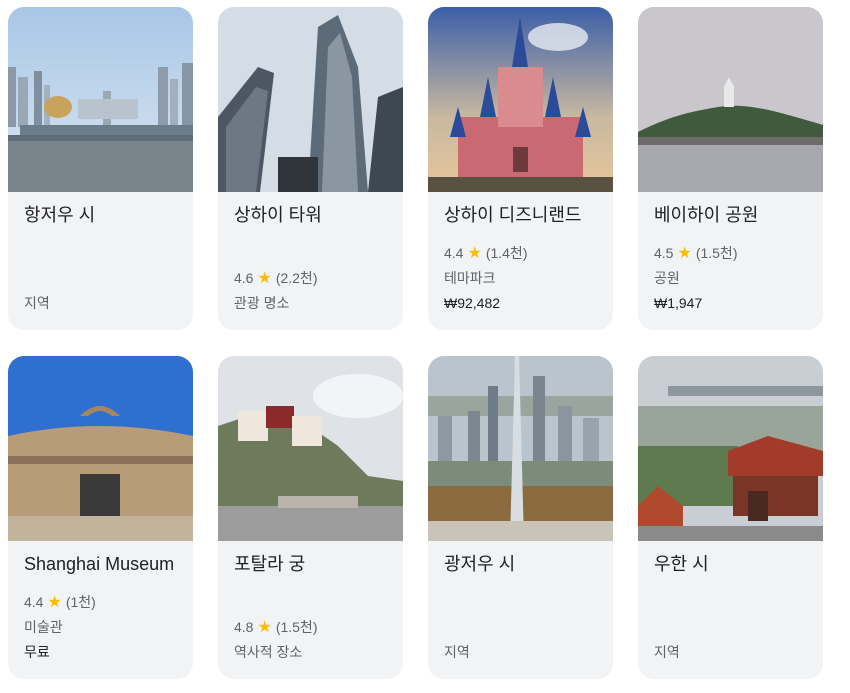 This screenshot has height=693, width=850. Describe the element at coordinates (706, 215) in the screenshot. I see `place-name: 베이하이 공원` at that location.